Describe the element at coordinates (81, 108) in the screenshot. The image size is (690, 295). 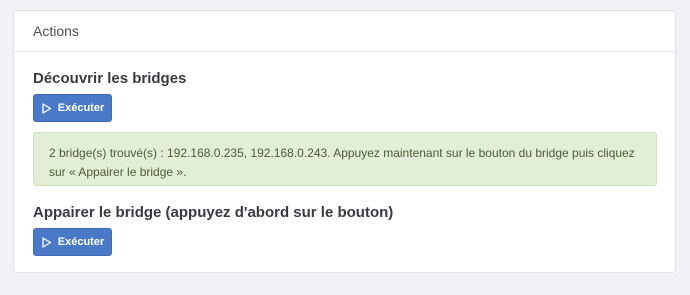
I see `discover-execute-label: Exécuter` at that location.